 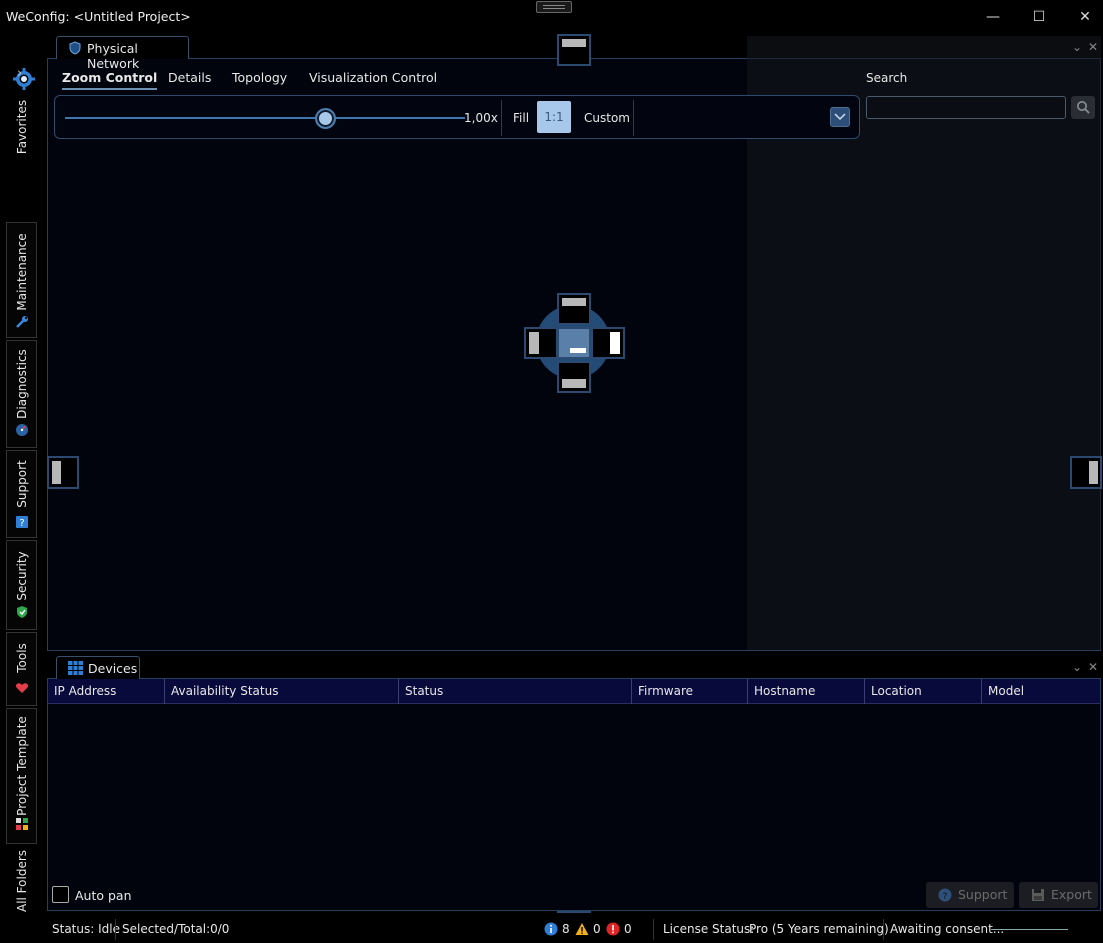 I want to click on rail-tab-label: Project Template, so click(x=21, y=766).